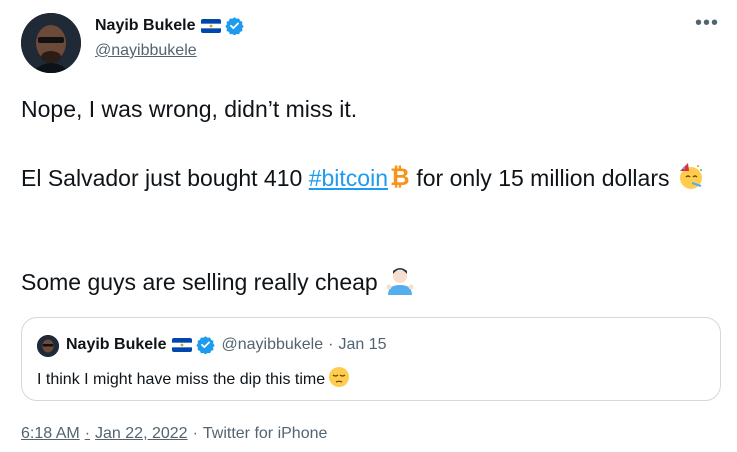  What do you see at coordinates (141, 434) in the screenshot?
I see `tweet-date-link: Jan 22, 2022` at bounding box center [141, 434].